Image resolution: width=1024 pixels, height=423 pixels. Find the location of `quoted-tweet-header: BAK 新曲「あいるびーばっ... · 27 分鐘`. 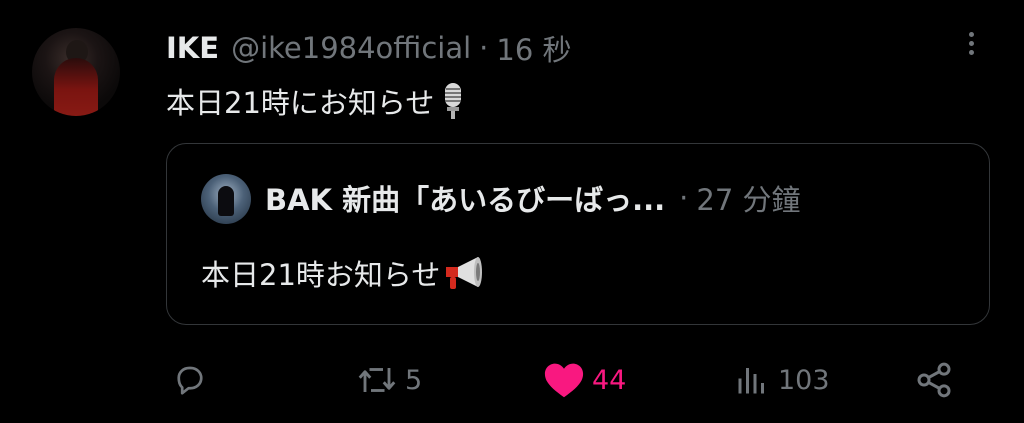

quoted-tweet-header: BAK 新曲「あいるびーばっ... · 27 分鐘 is located at coordinates (533, 198).